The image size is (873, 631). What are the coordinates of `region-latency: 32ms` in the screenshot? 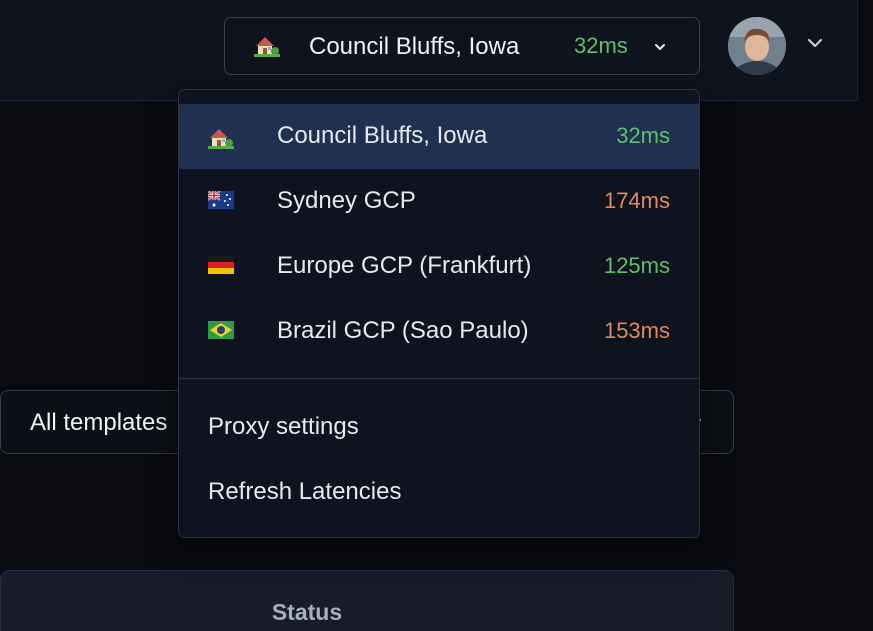 It's located at (643, 135).